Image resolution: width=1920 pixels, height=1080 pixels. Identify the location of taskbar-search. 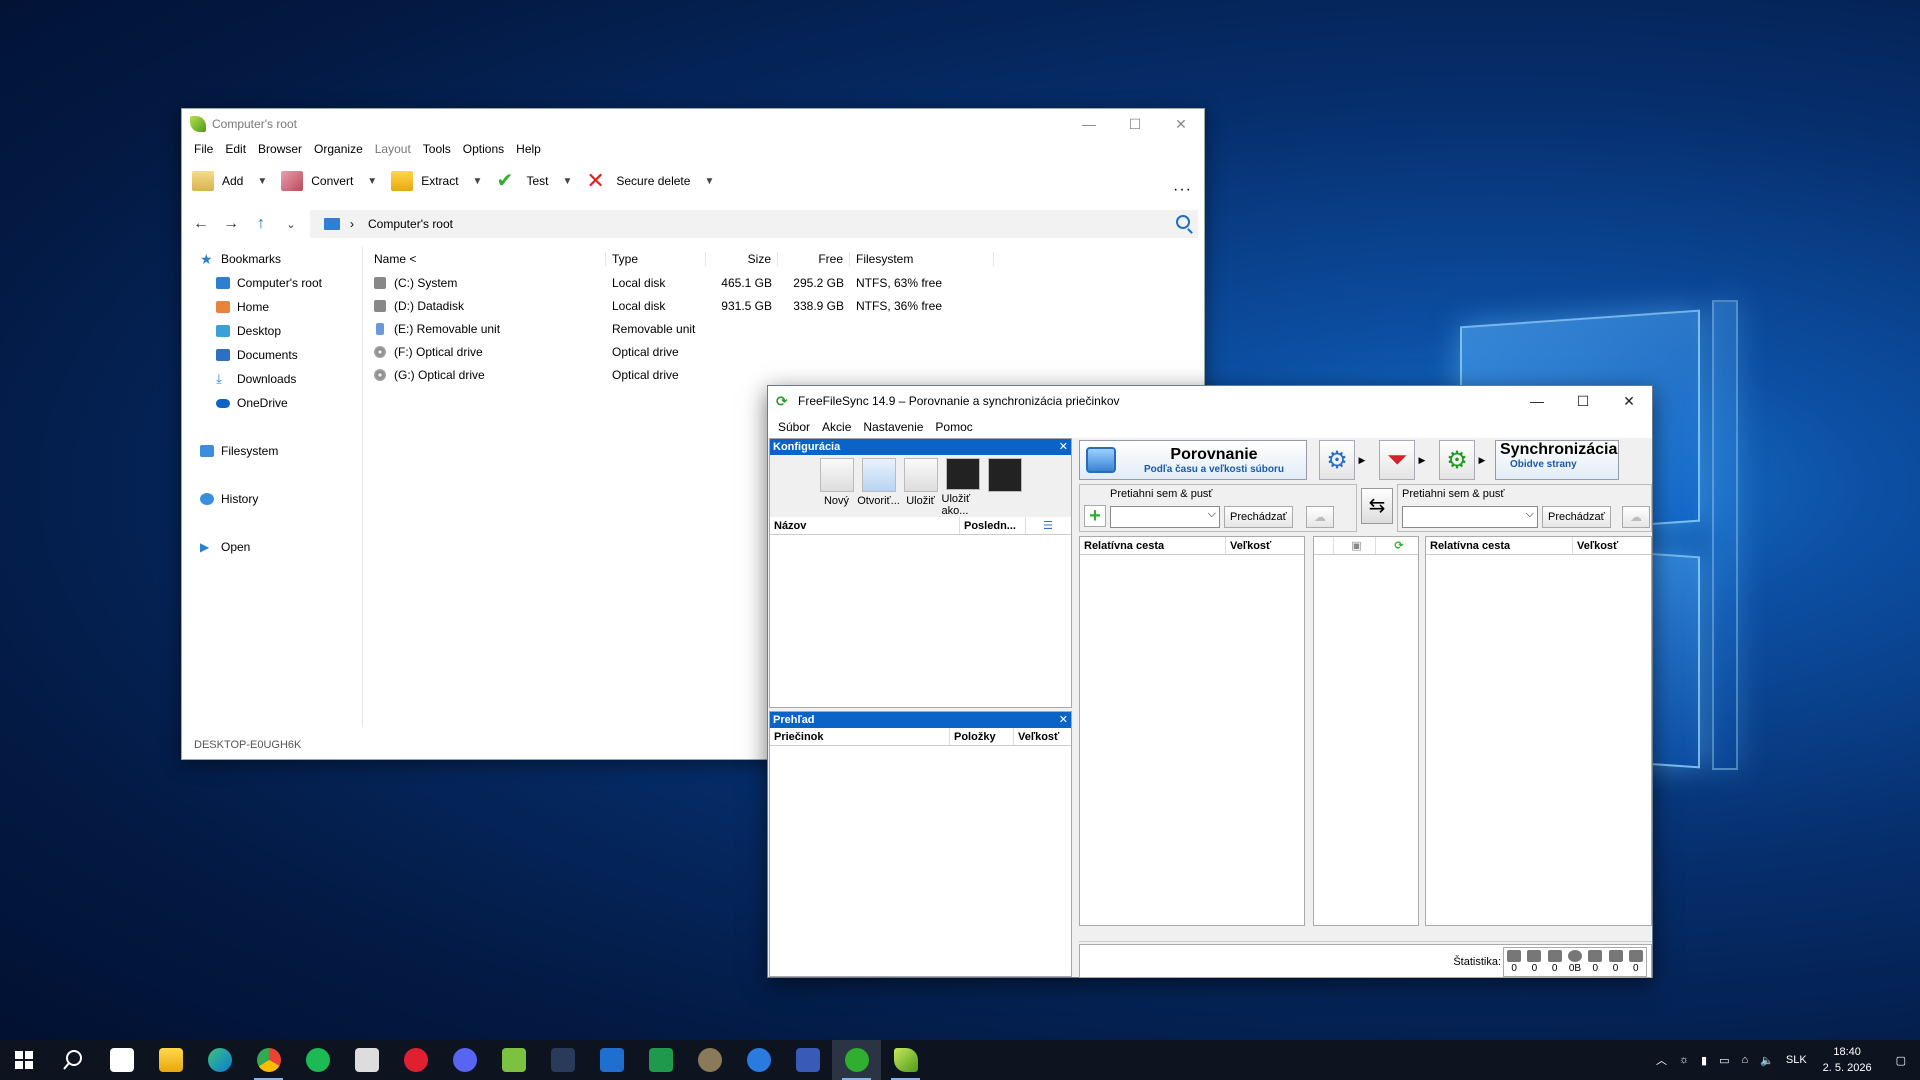
(72, 1060).